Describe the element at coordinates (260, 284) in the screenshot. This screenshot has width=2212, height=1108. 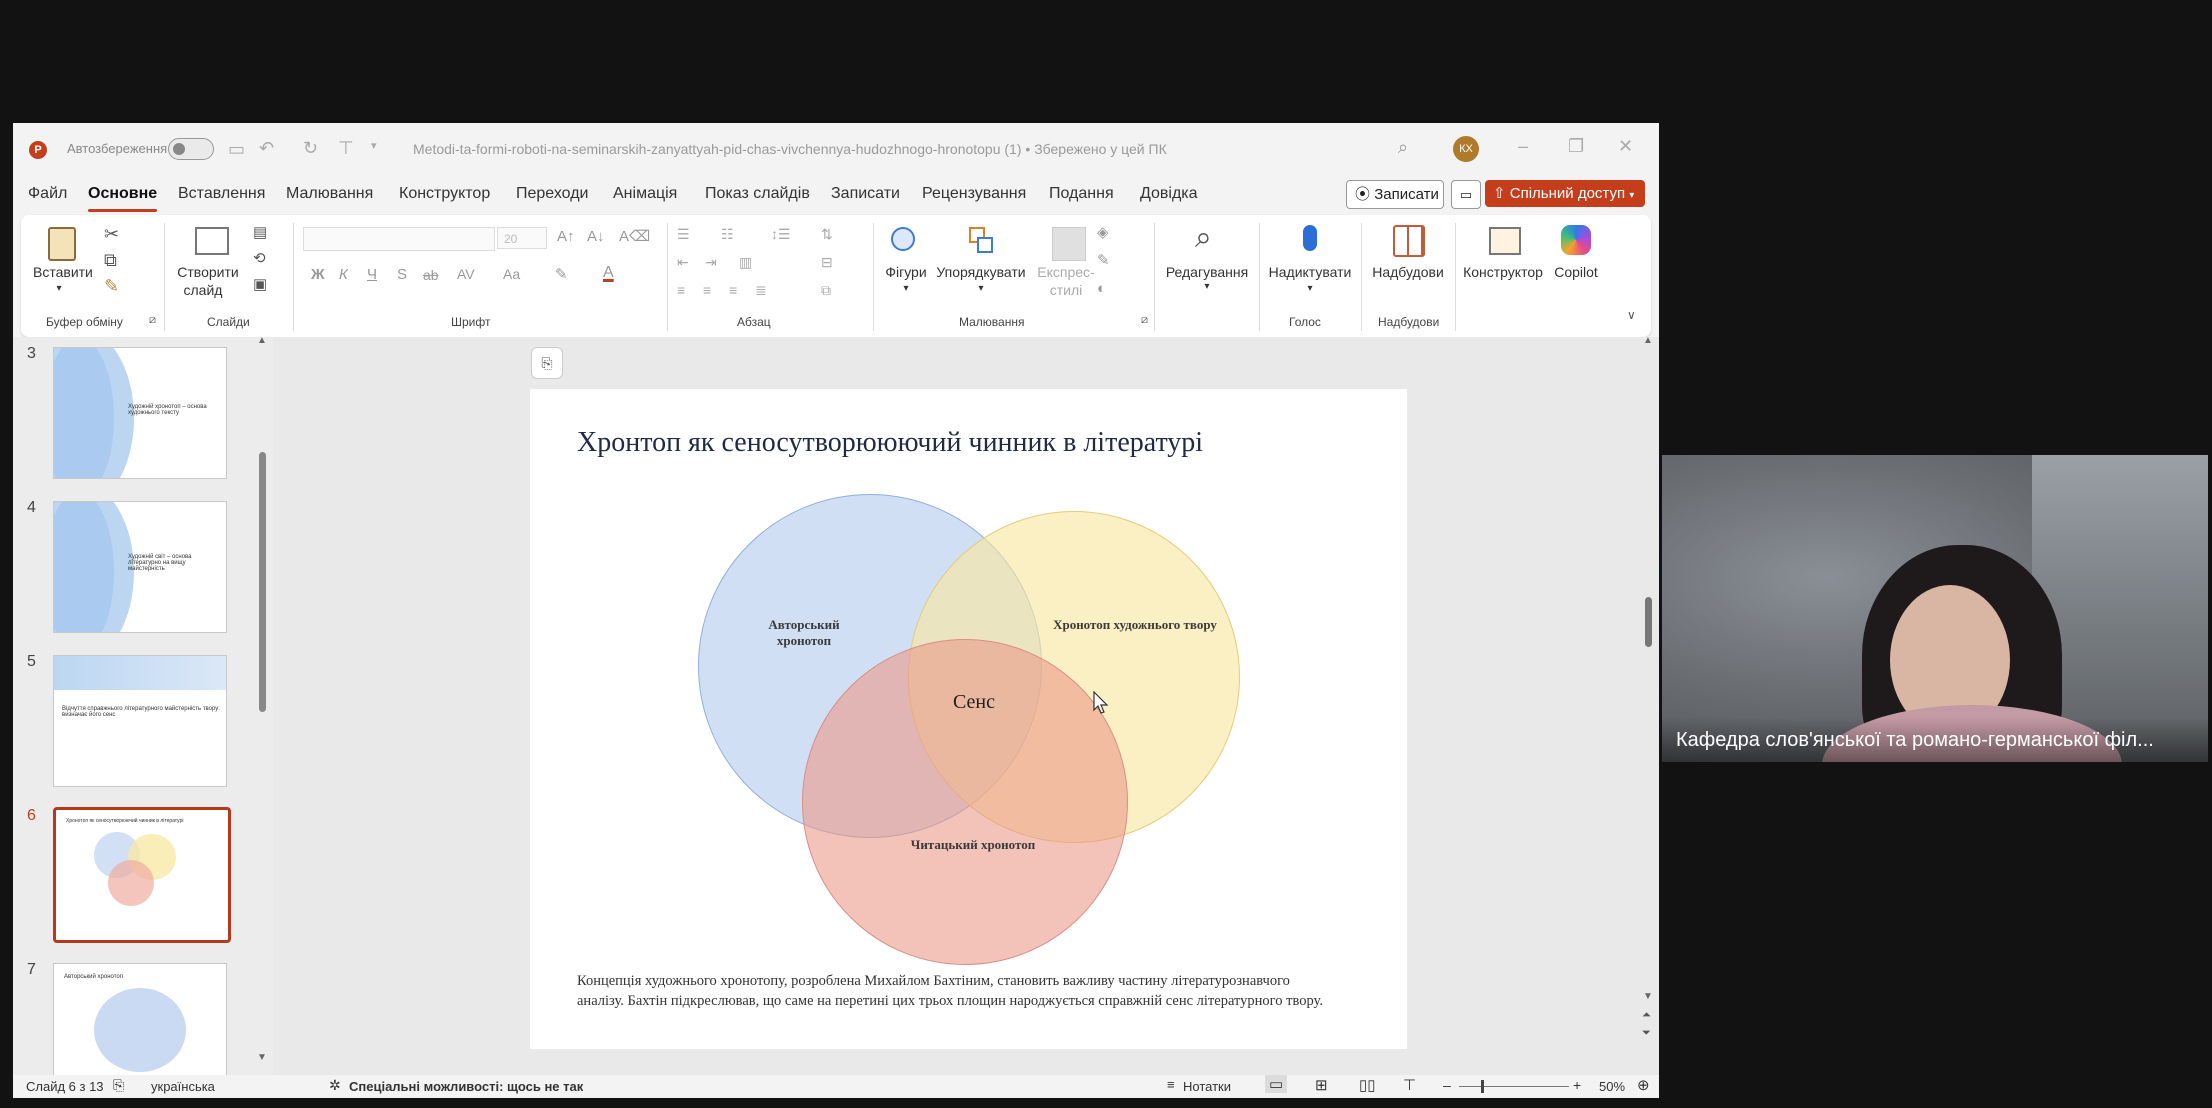
I see `section-icon: ▣` at that location.